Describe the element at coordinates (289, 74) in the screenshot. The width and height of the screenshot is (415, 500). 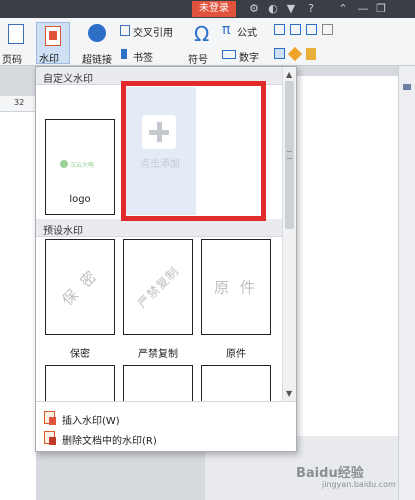
I see `scroll-up-icon: ▲` at that location.